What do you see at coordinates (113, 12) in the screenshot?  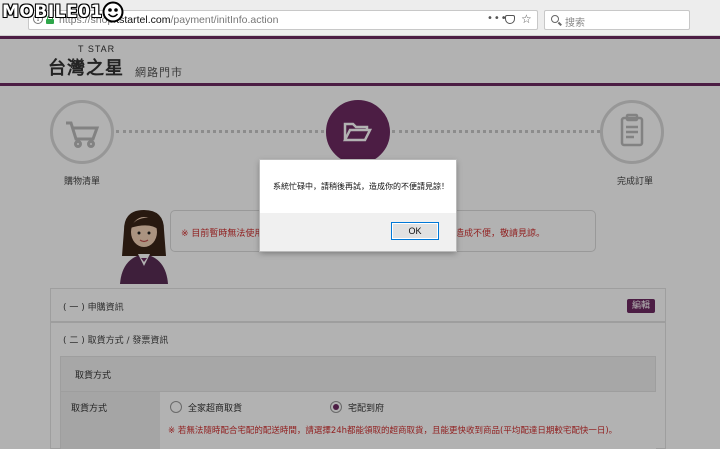 I see `smiley-face-icon` at bounding box center [113, 12].